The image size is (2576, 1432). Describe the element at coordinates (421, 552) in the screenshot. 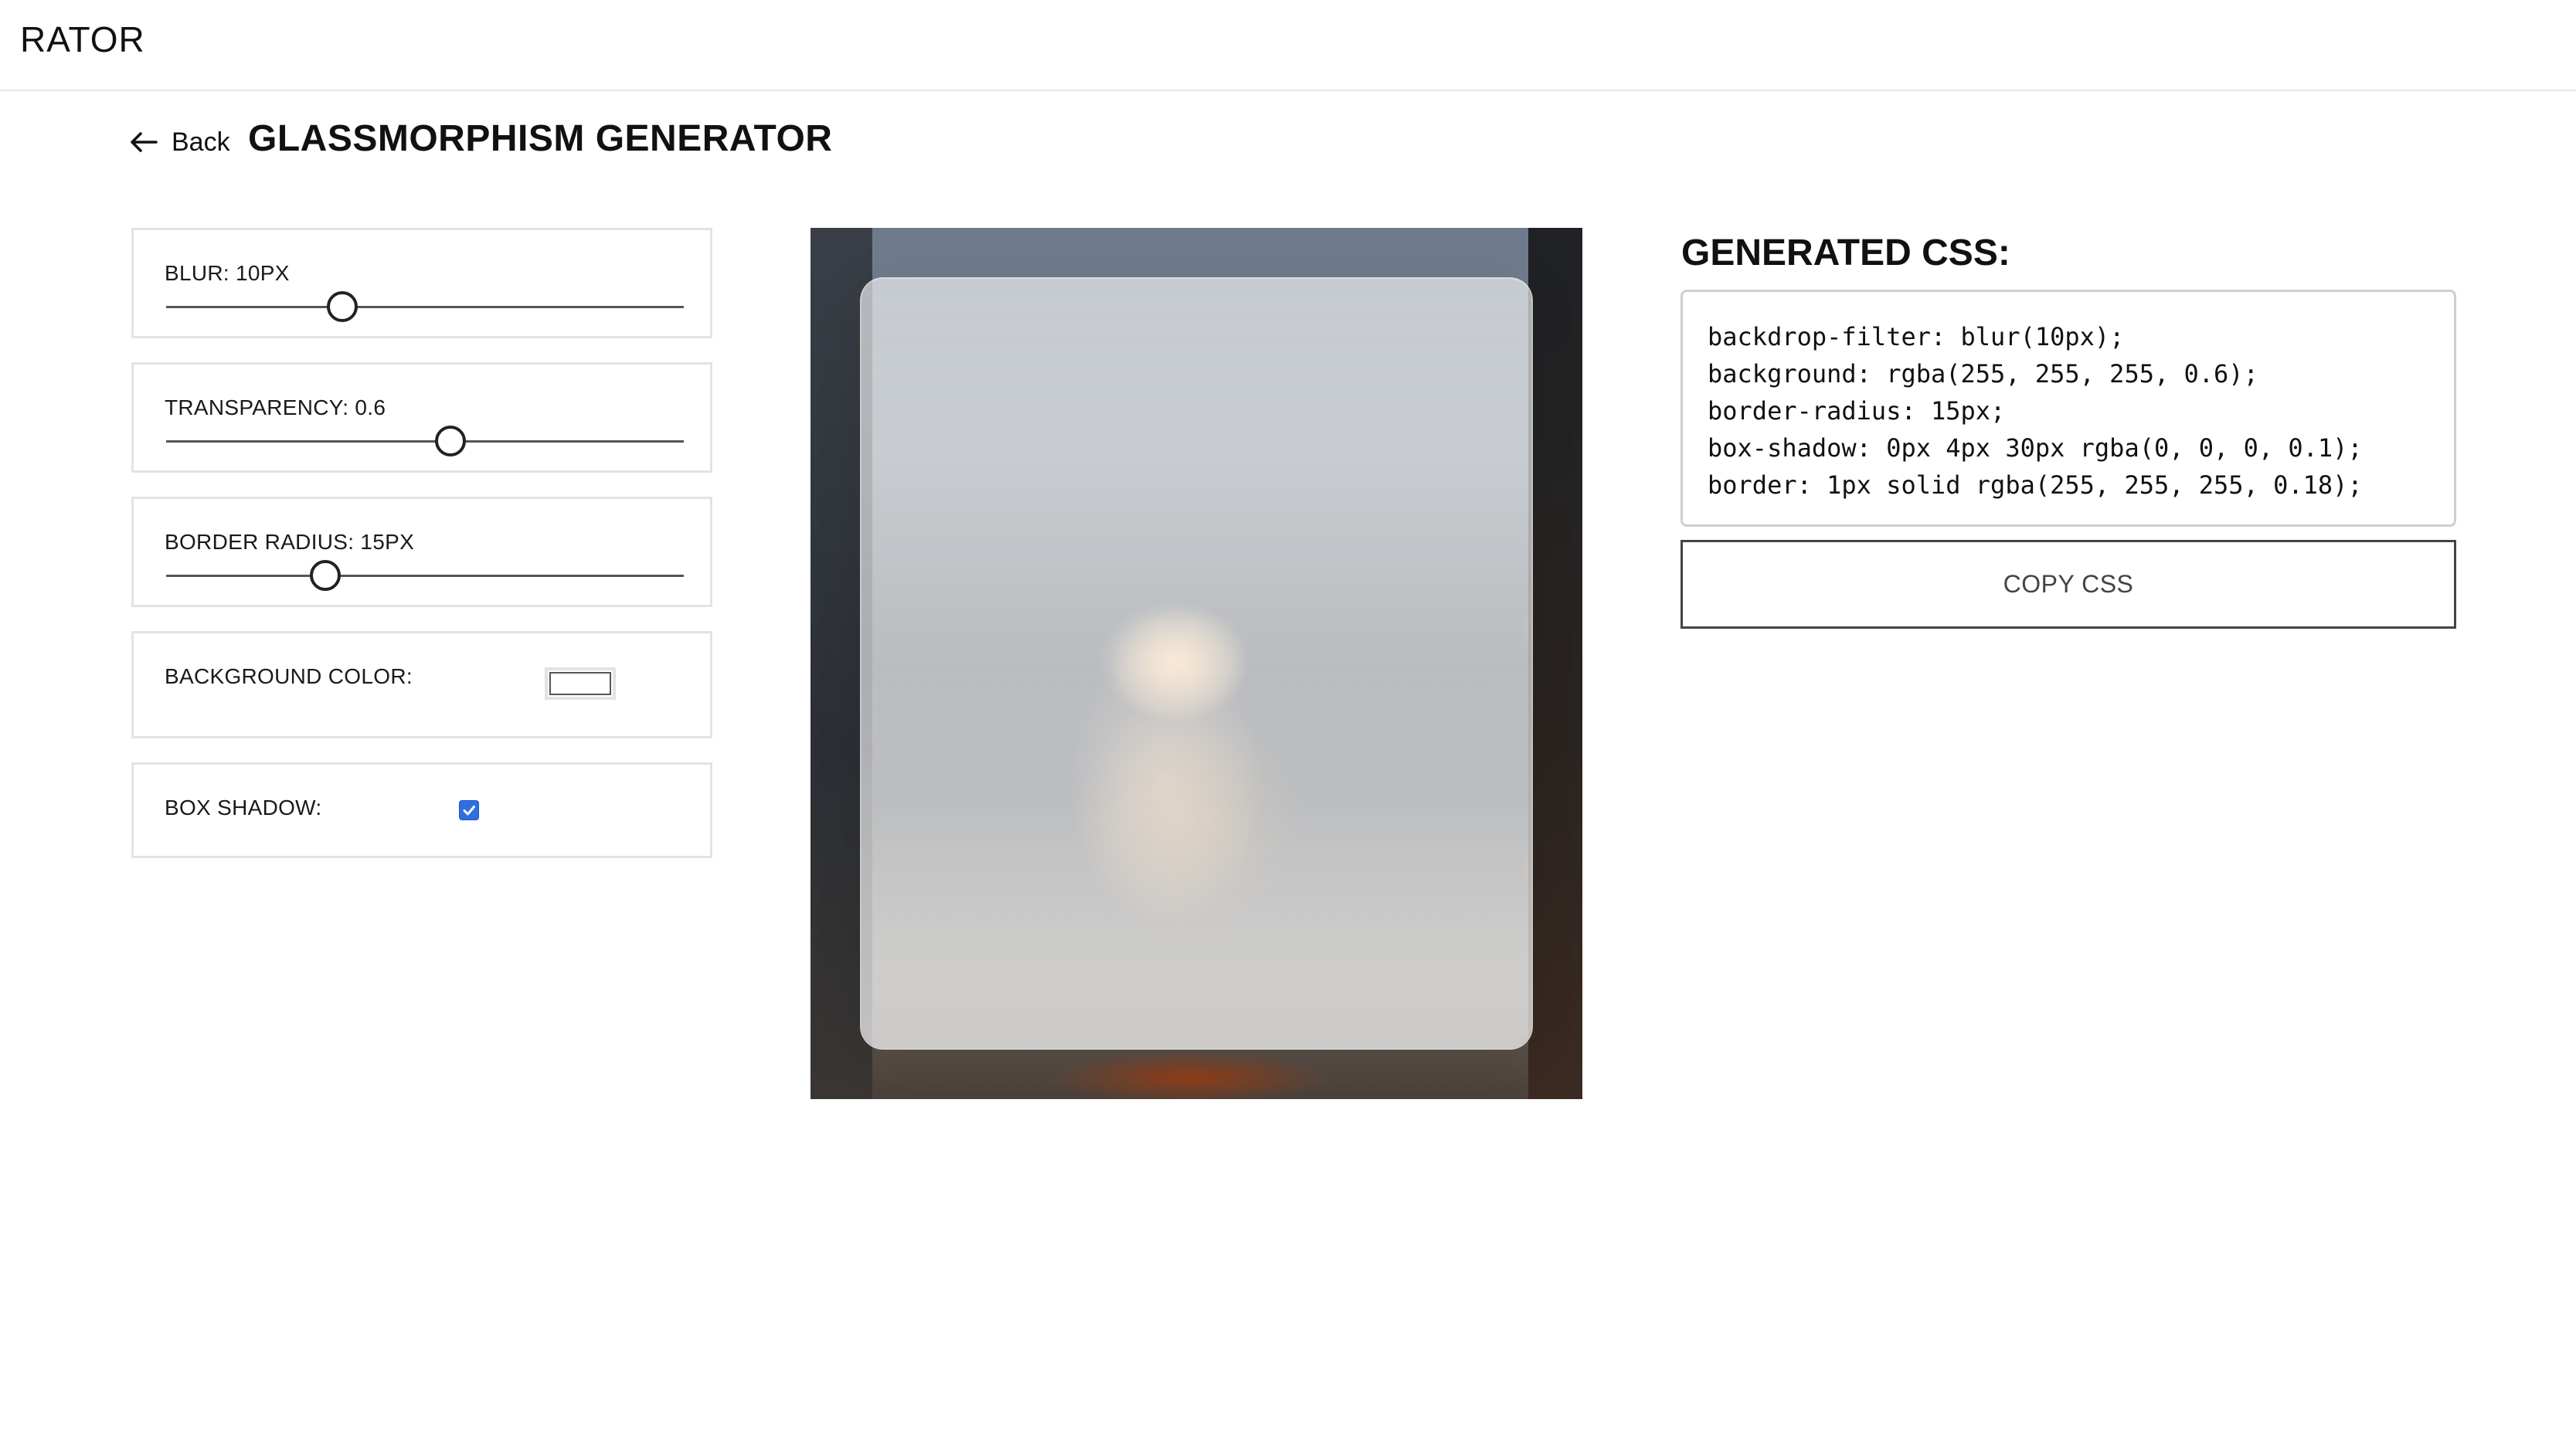

I see `border-radius-control: BORDER RADIUS: 15PX` at that location.